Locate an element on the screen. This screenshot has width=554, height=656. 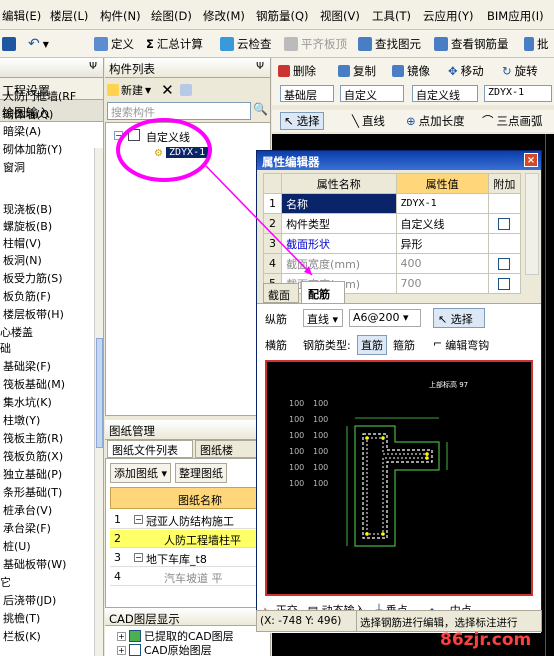
highlight-ellipse is located at coordinates (164, 150).